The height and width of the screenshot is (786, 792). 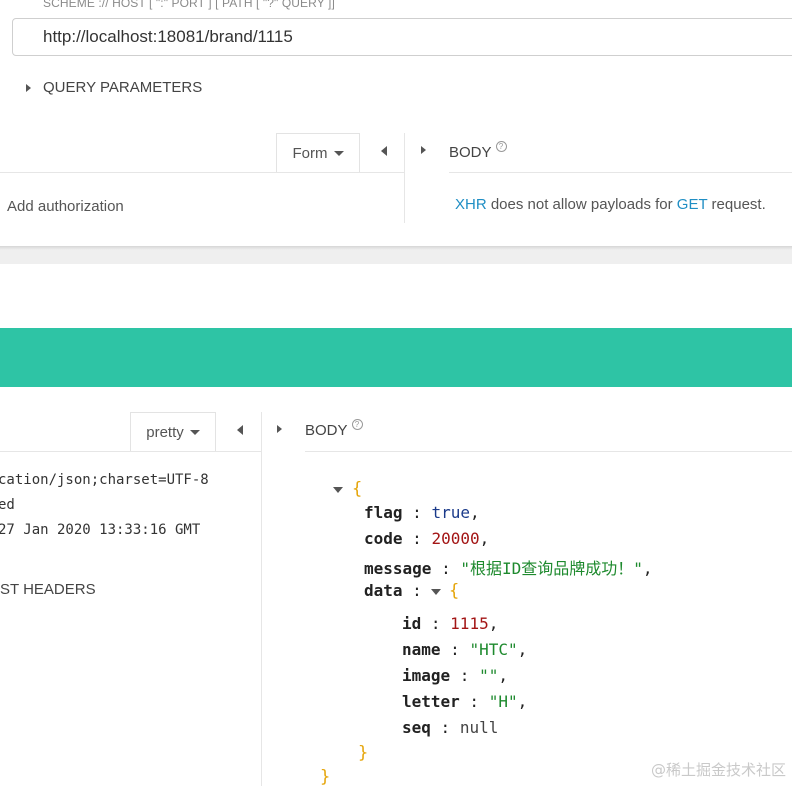 I want to click on json-line-seq: seq : null, so click(x=450, y=727).